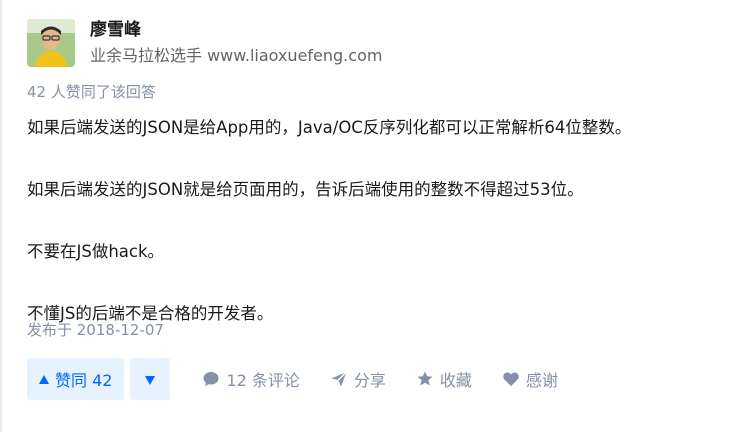 The image size is (734, 432). I want to click on avatar-image, so click(51, 43).